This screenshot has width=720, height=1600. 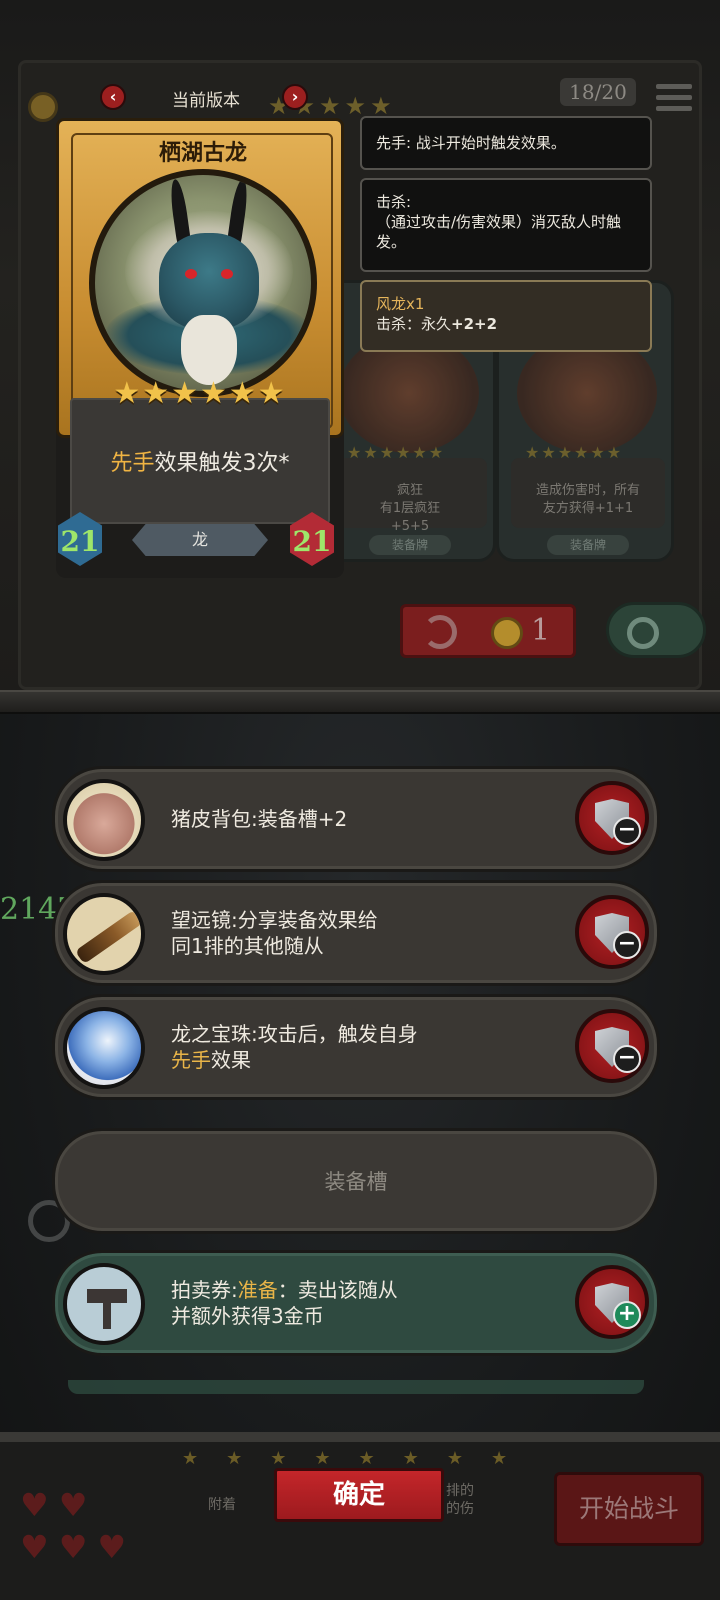 What do you see at coordinates (541, 630) in the screenshot?
I see `refresh-cost: 1` at bounding box center [541, 630].